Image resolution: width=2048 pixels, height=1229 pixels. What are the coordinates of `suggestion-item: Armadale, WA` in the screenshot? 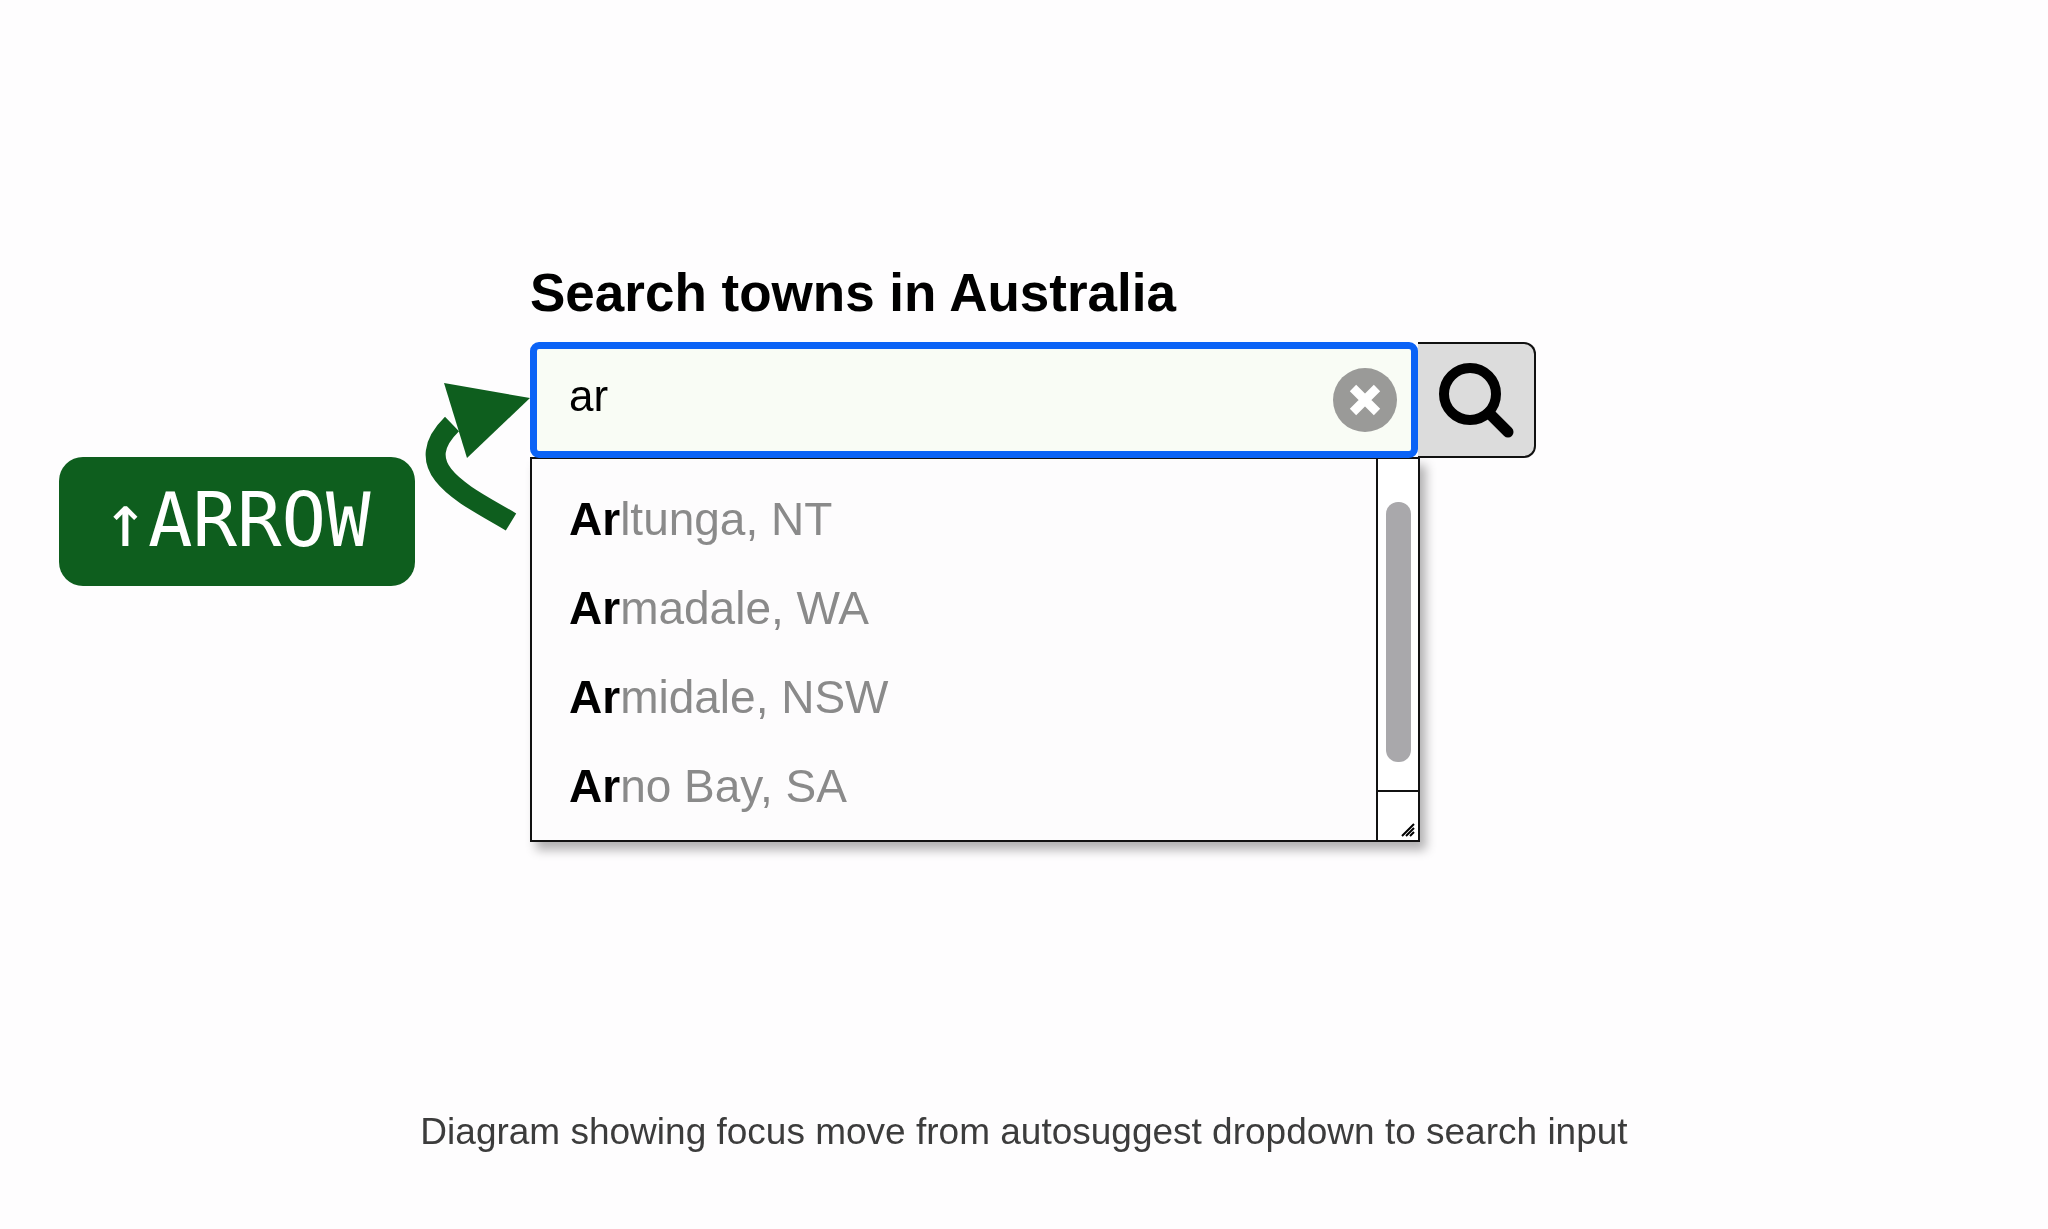 It's located at (954, 608).